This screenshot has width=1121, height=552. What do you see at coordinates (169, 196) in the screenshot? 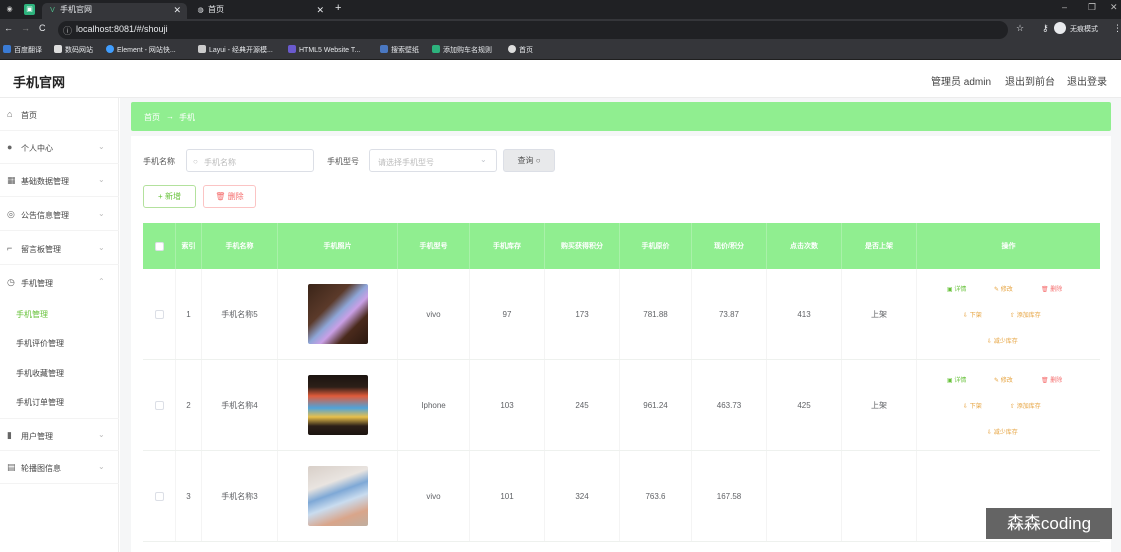
I see `add-button: + 新增` at bounding box center [169, 196].